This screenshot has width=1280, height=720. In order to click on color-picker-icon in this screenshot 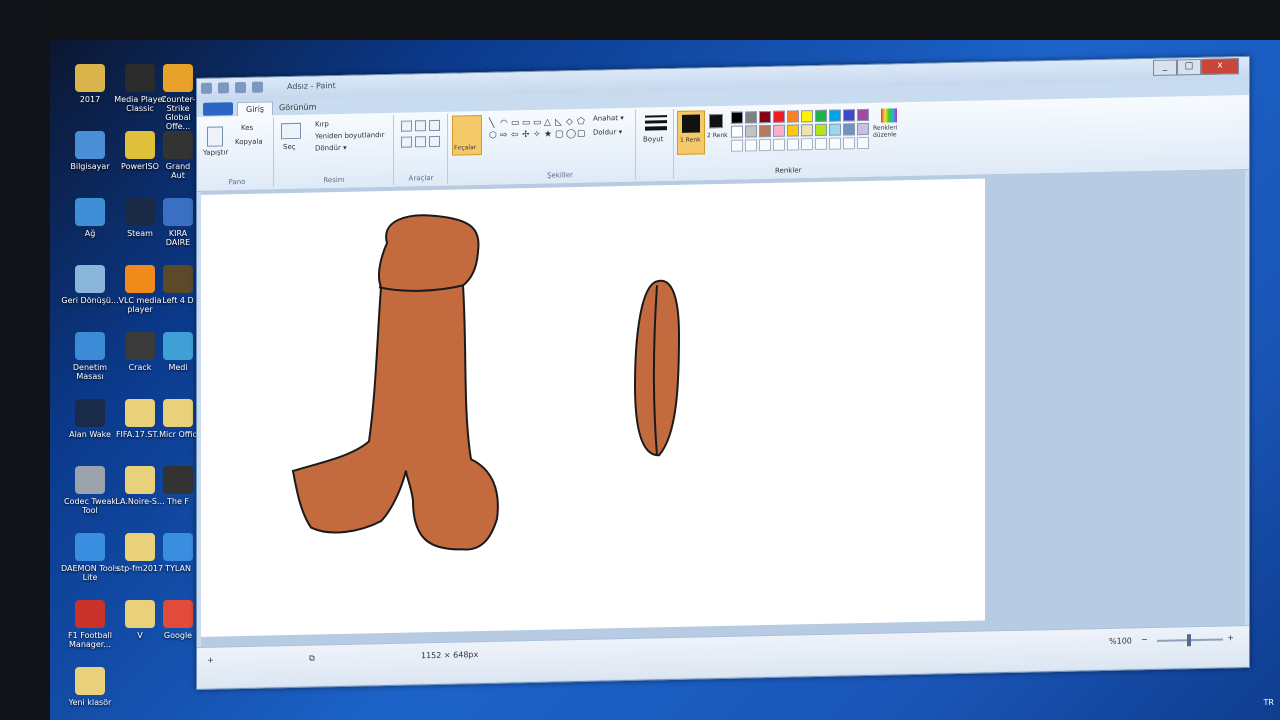, I will do `click(420, 142)`.